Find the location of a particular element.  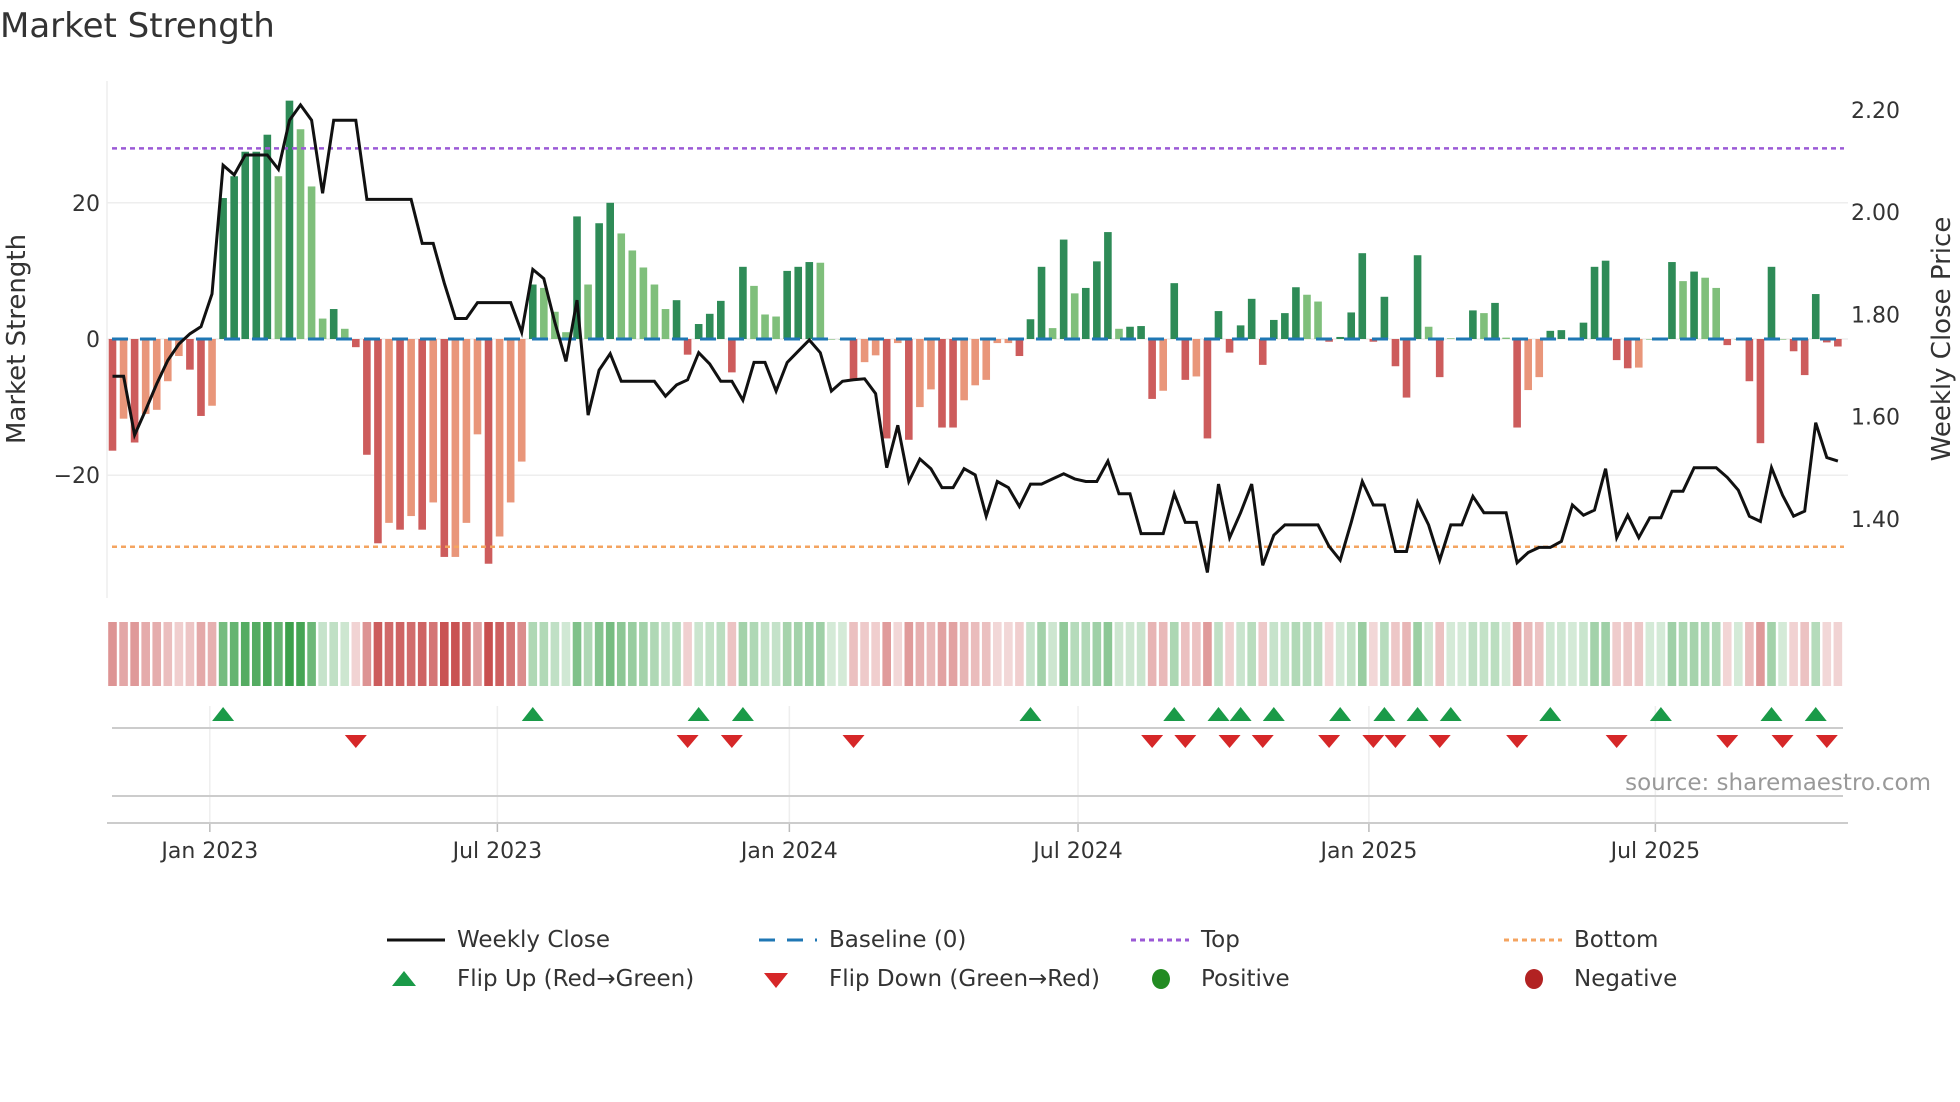

x-tick-label: Jan 2025 is located at coordinates (1367, 851).